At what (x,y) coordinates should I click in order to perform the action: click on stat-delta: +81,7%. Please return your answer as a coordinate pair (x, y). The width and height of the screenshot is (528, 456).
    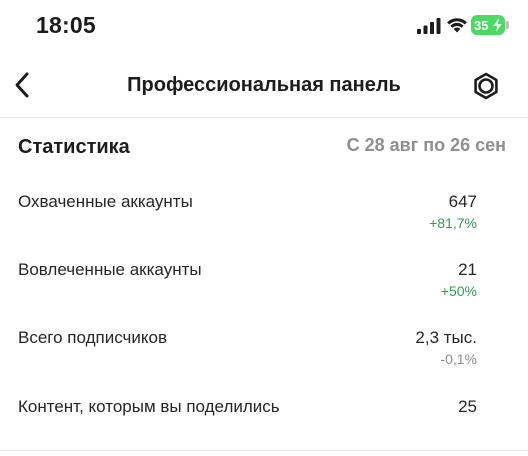
    Looking at the image, I should click on (453, 223).